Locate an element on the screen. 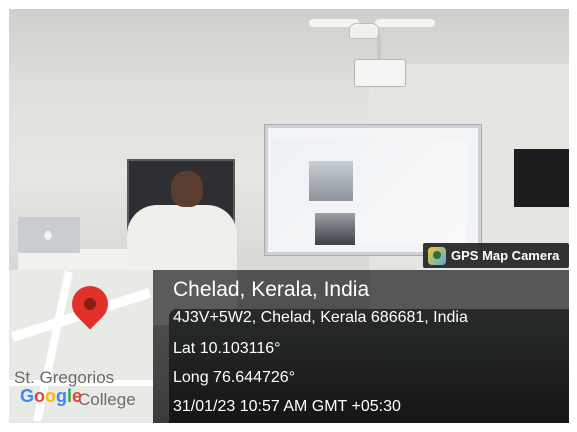  google-letter: e is located at coordinates (77, 396).